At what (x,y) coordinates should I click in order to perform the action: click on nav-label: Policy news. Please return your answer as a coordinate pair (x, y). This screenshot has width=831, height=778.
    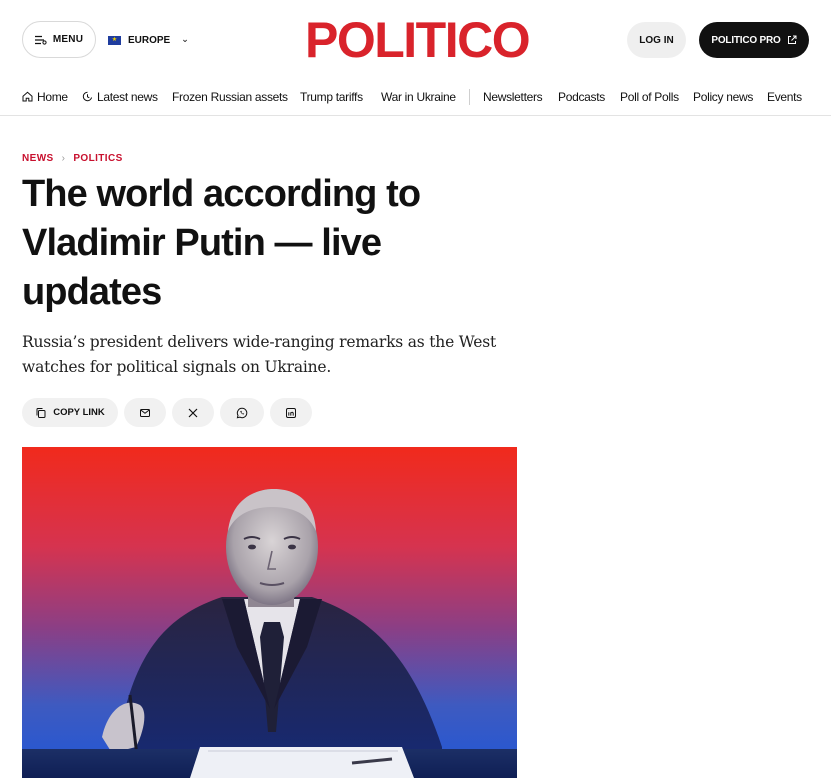
    Looking at the image, I should click on (723, 96).